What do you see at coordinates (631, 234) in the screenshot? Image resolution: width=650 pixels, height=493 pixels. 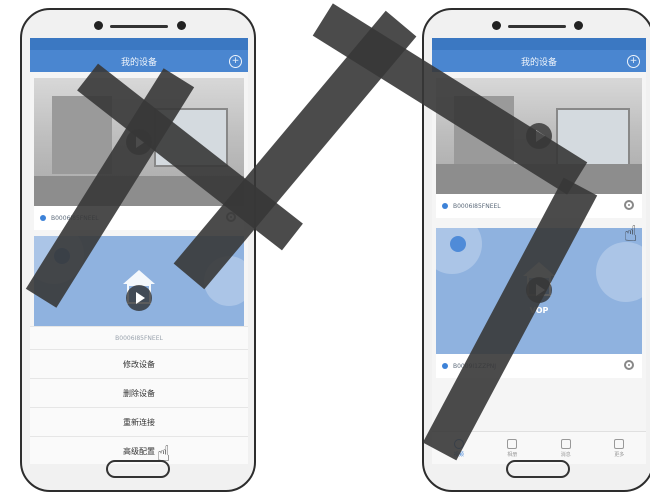 I see `pointing-hand-icon: ☝` at bounding box center [631, 234].